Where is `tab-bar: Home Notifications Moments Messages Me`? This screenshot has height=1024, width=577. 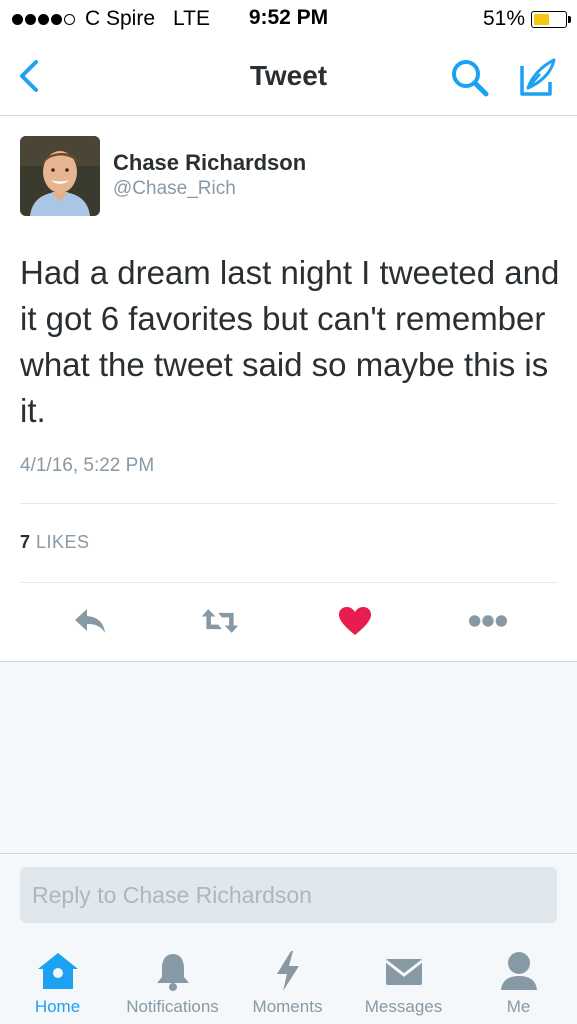 tab-bar: Home Notifications Moments Messages Me is located at coordinates (288, 979).